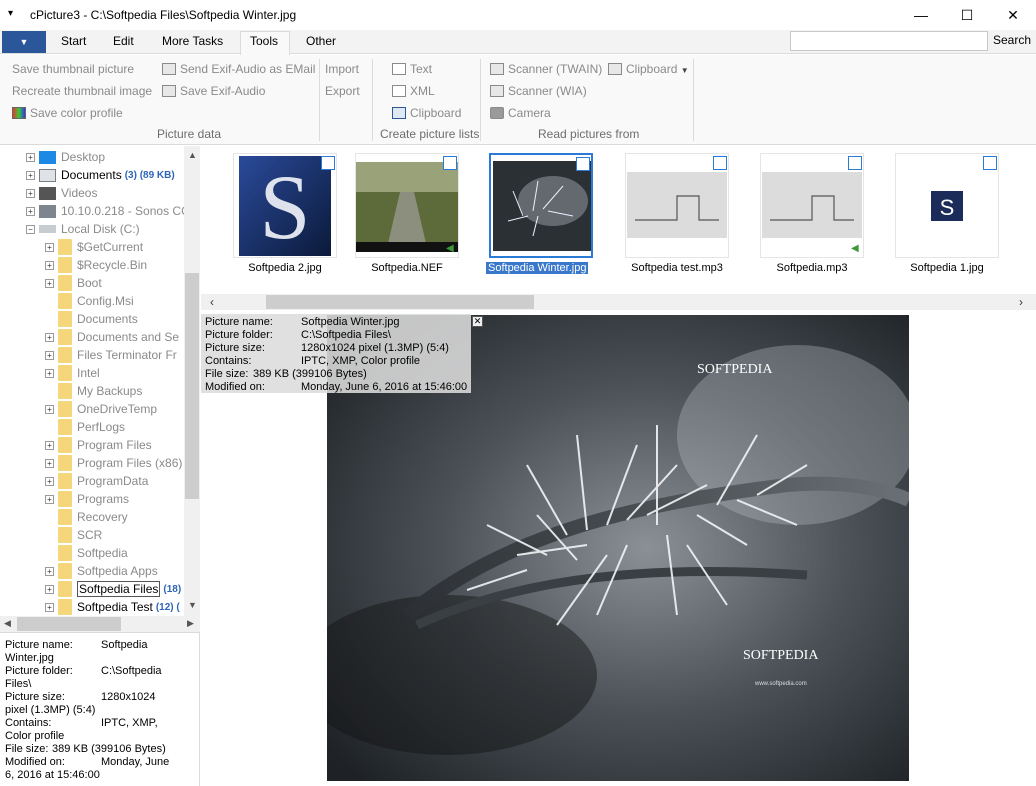  What do you see at coordinates (116, 589) in the screenshot?
I see `tree-item: + Softpedia Files (18) (` at bounding box center [116, 589].